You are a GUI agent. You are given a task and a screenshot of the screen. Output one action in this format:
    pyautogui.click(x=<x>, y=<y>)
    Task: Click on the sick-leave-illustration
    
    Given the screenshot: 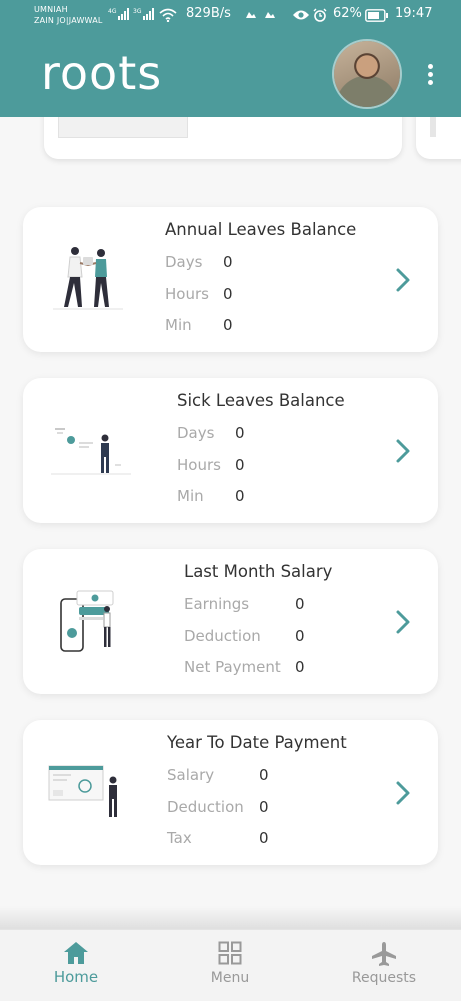 What is the action you would take?
    pyautogui.click(x=91, y=451)
    